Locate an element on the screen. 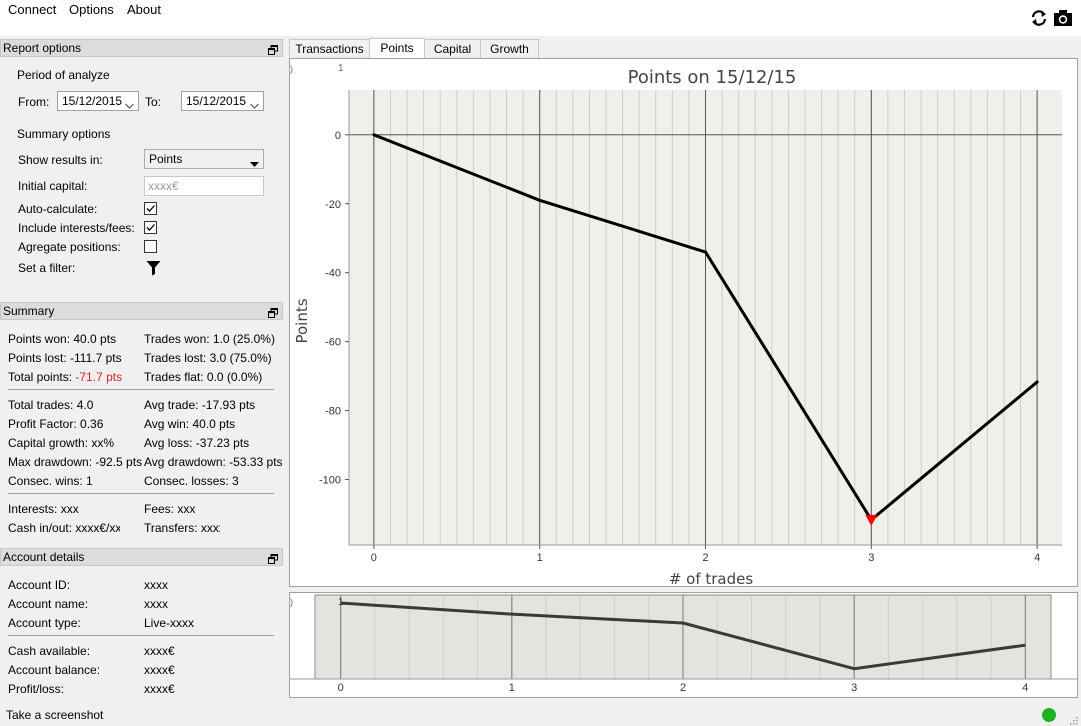 The image size is (1081, 726). account-balance-value: xxxx€ is located at coordinates (159, 670).